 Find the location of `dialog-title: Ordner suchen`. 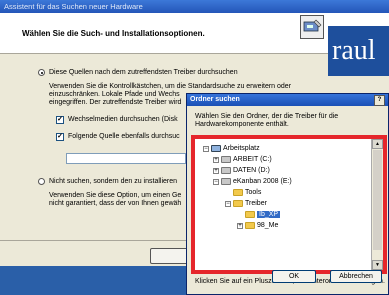

dialog-title: Ordner suchen is located at coordinates (215, 99).